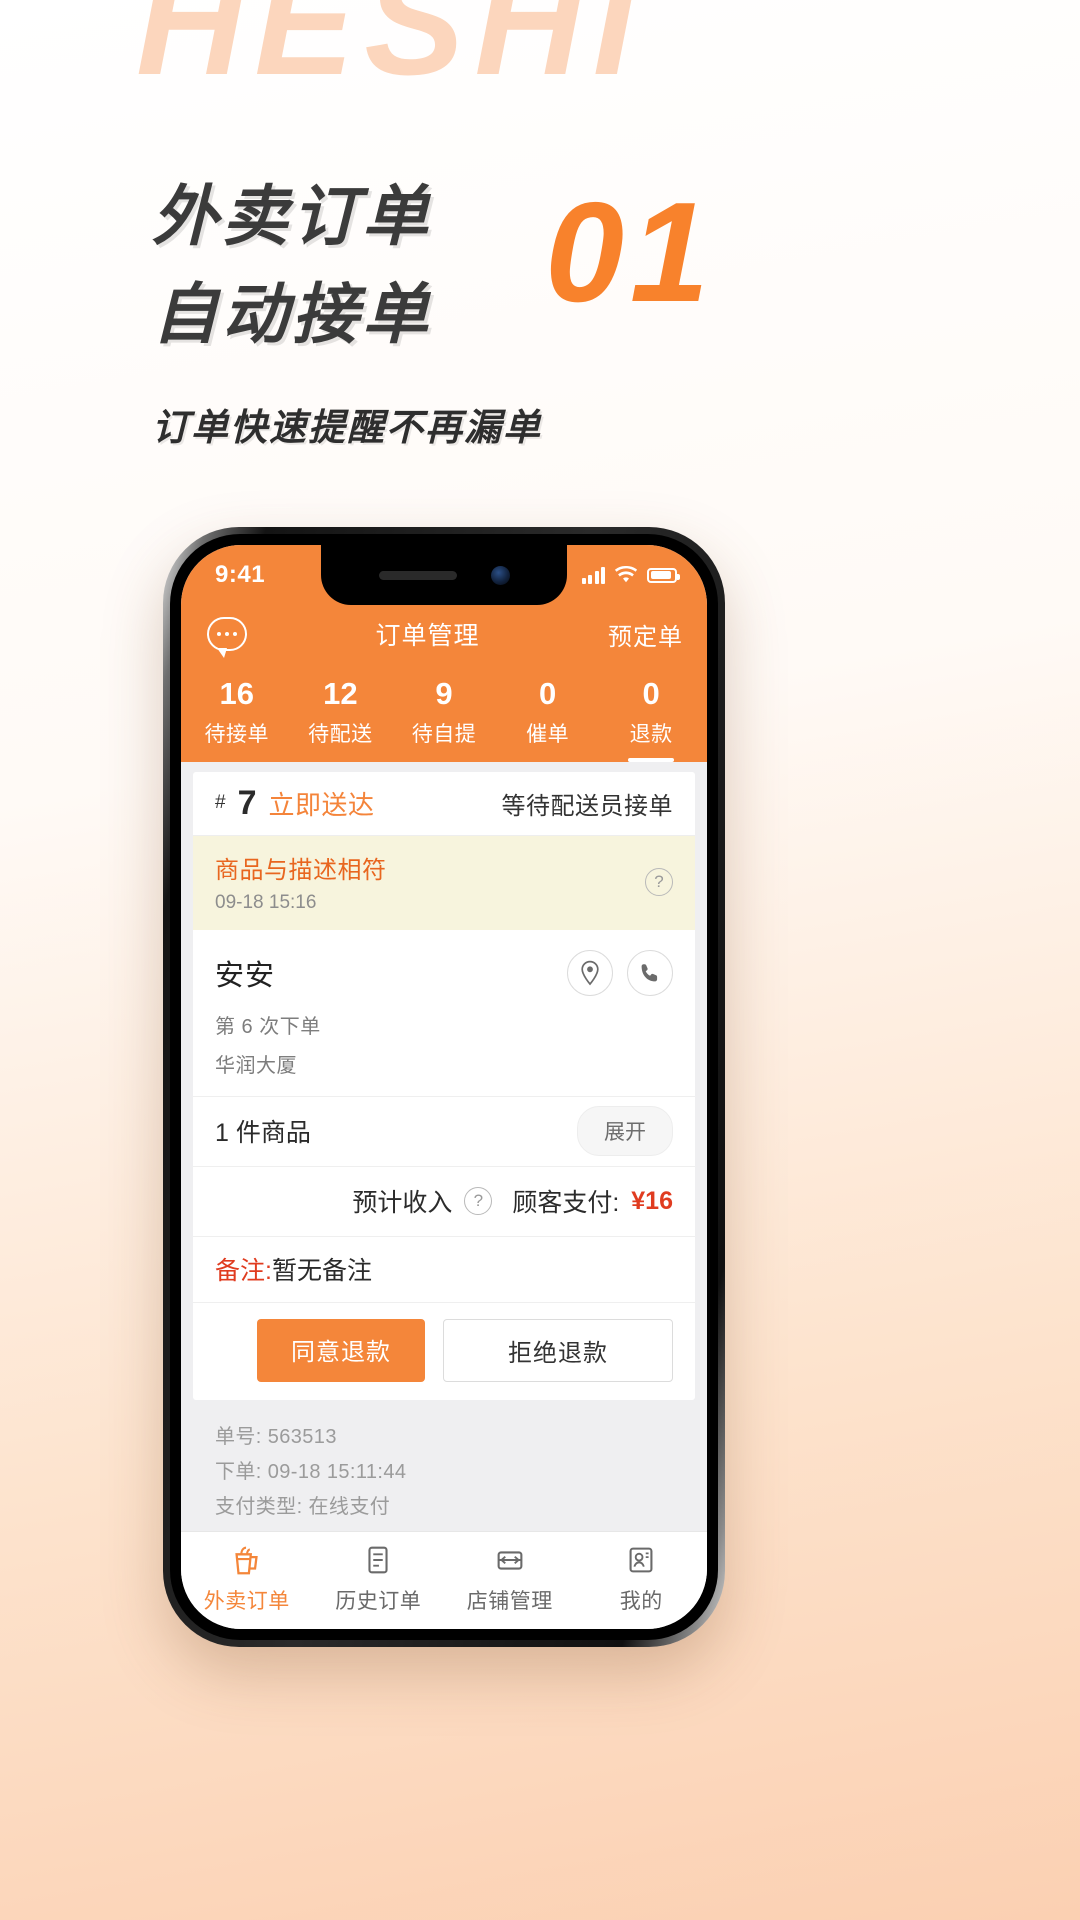 The width and height of the screenshot is (1080, 1920). Describe the element at coordinates (341, 711) in the screenshot. I see `tab-pending-delivery: 12 待配送` at that location.